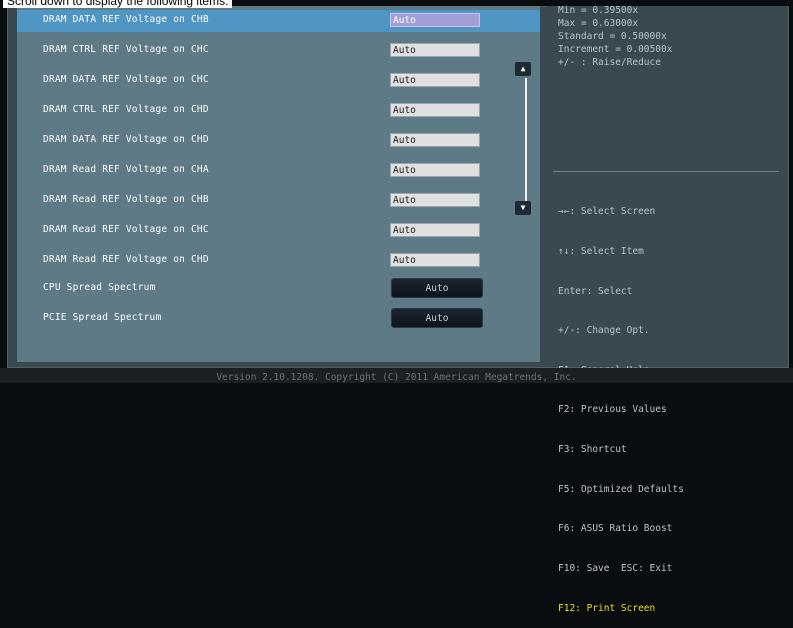 The height and width of the screenshot is (628, 793). What do you see at coordinates (607, 608) in the screenshot?
I see `key-f12: F12: Print Screen` at bounding box center [607, 608].